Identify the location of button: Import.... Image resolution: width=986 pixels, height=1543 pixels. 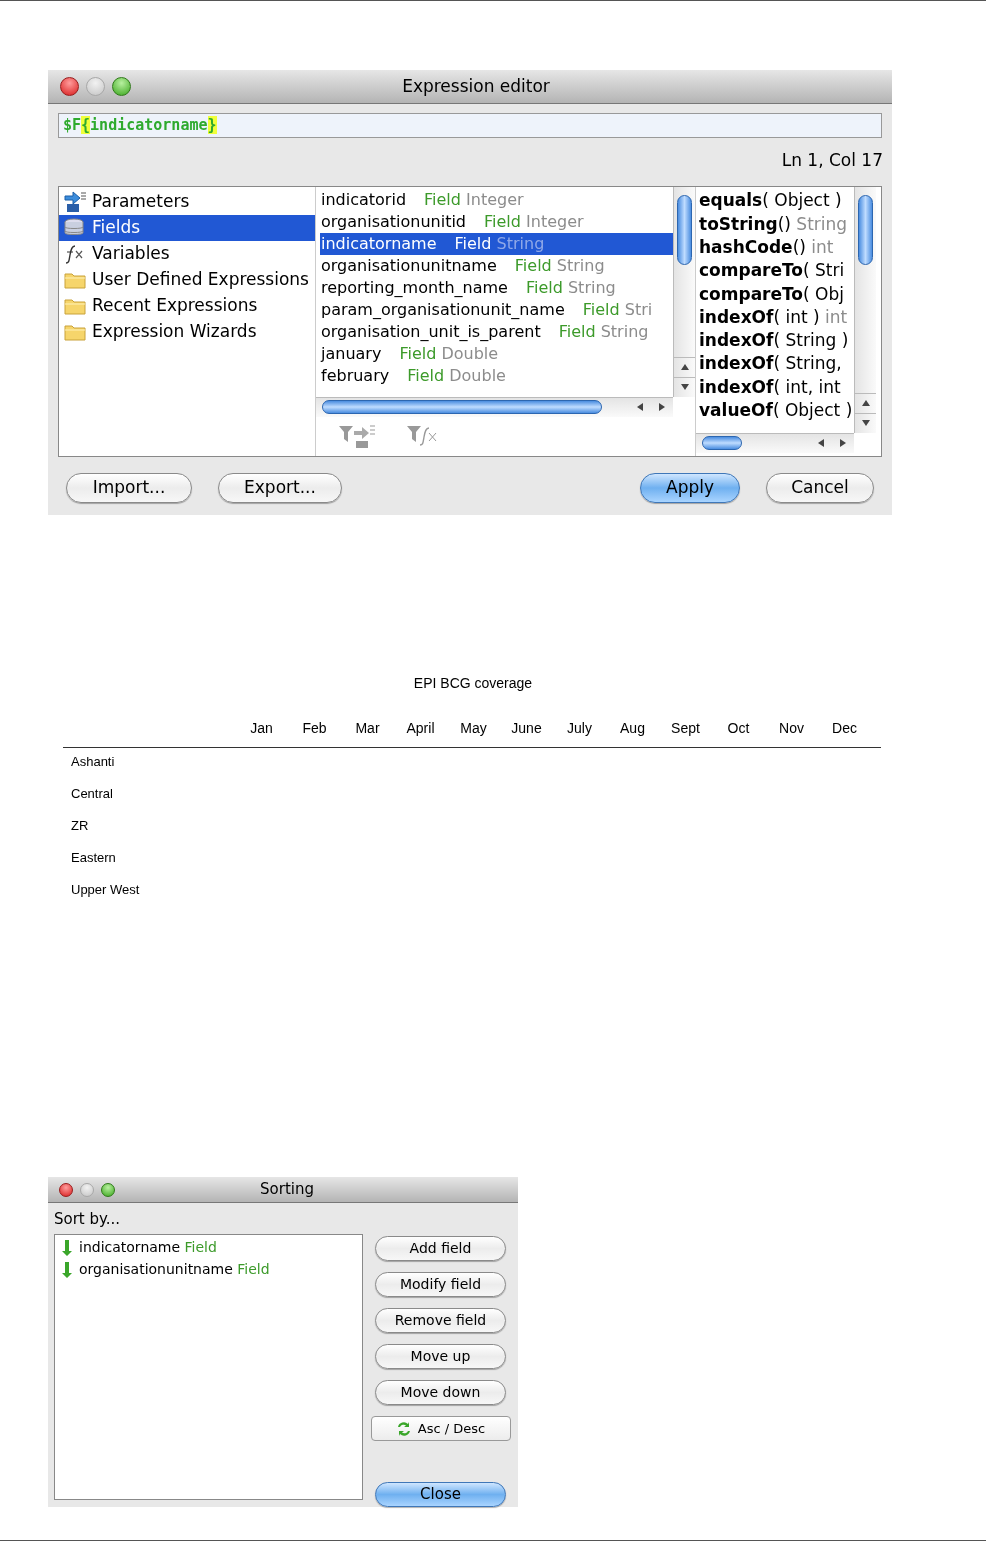
(129, 487).